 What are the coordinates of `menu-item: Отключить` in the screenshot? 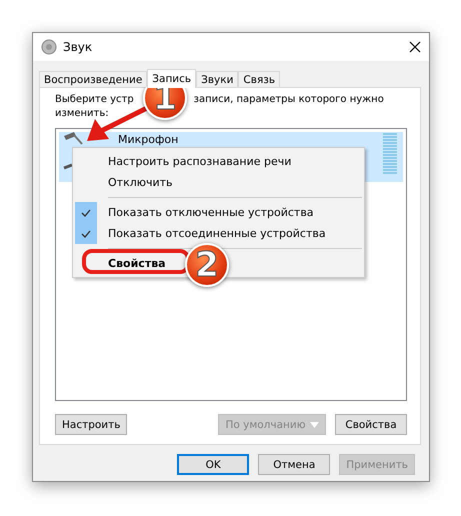 It's located at (218, 182).